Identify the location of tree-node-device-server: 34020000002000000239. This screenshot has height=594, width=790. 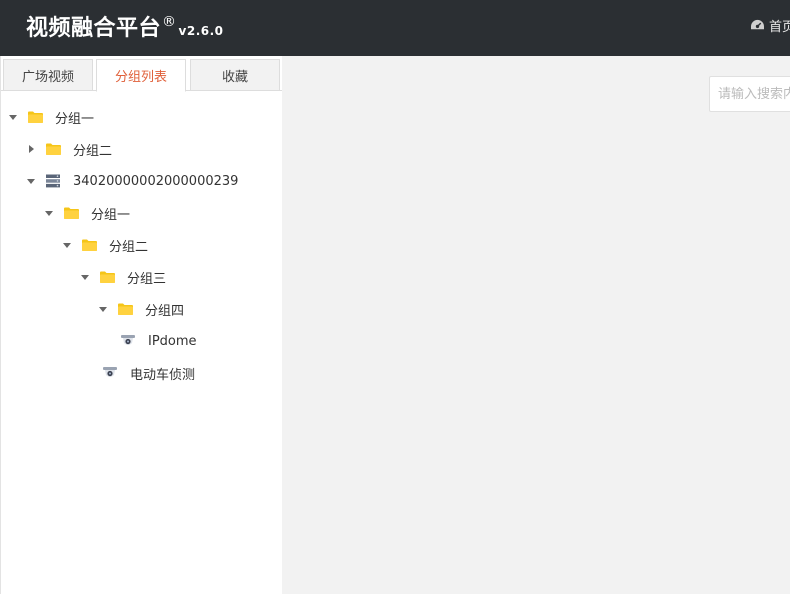
(132, 181).